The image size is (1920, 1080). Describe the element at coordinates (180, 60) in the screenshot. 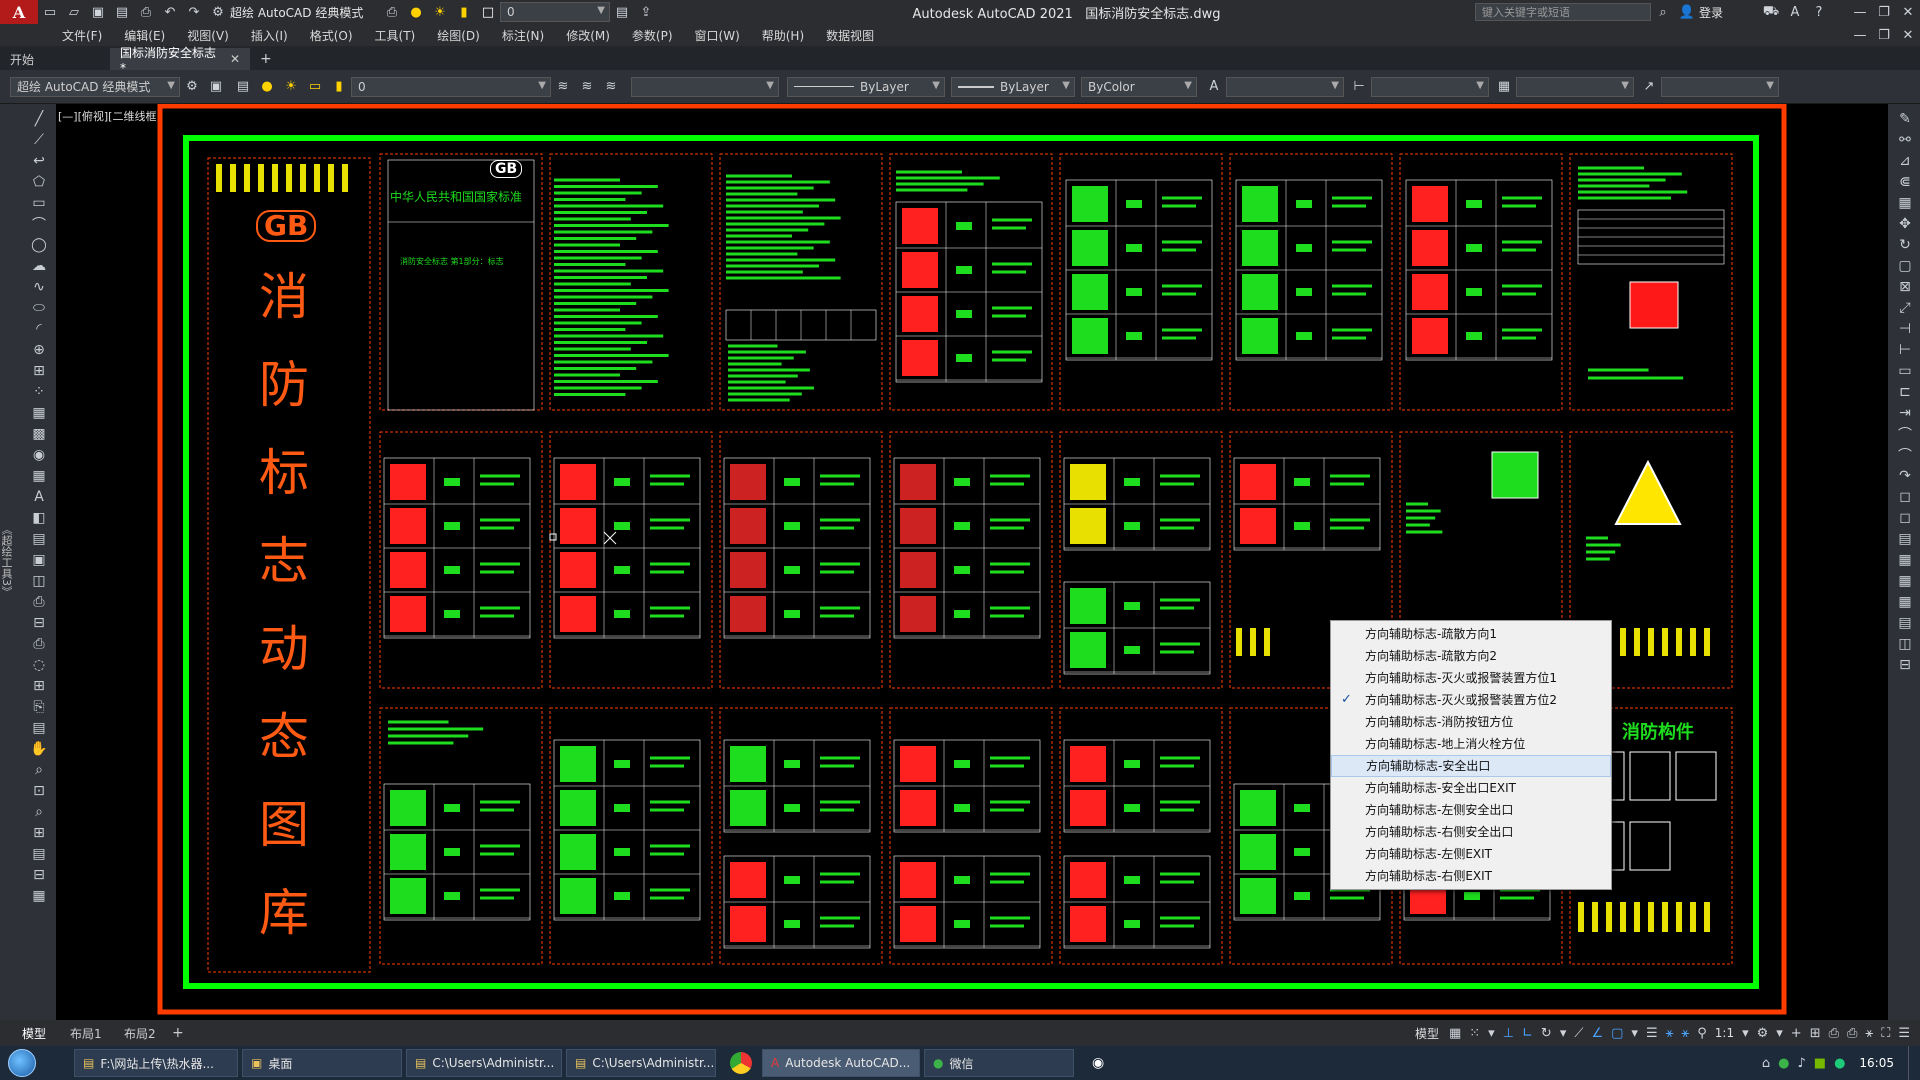

I see `tab-document: 国标消防安全标志* ✕` at that location.